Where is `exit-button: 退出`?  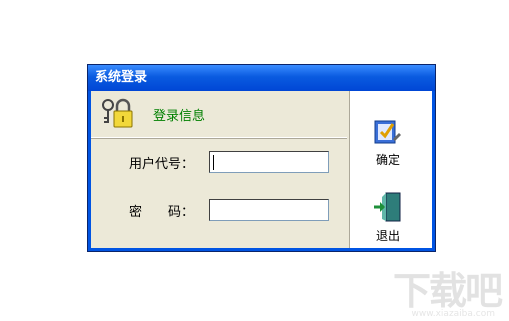 exit-button: 退出 is located at coordinates (388, 217).